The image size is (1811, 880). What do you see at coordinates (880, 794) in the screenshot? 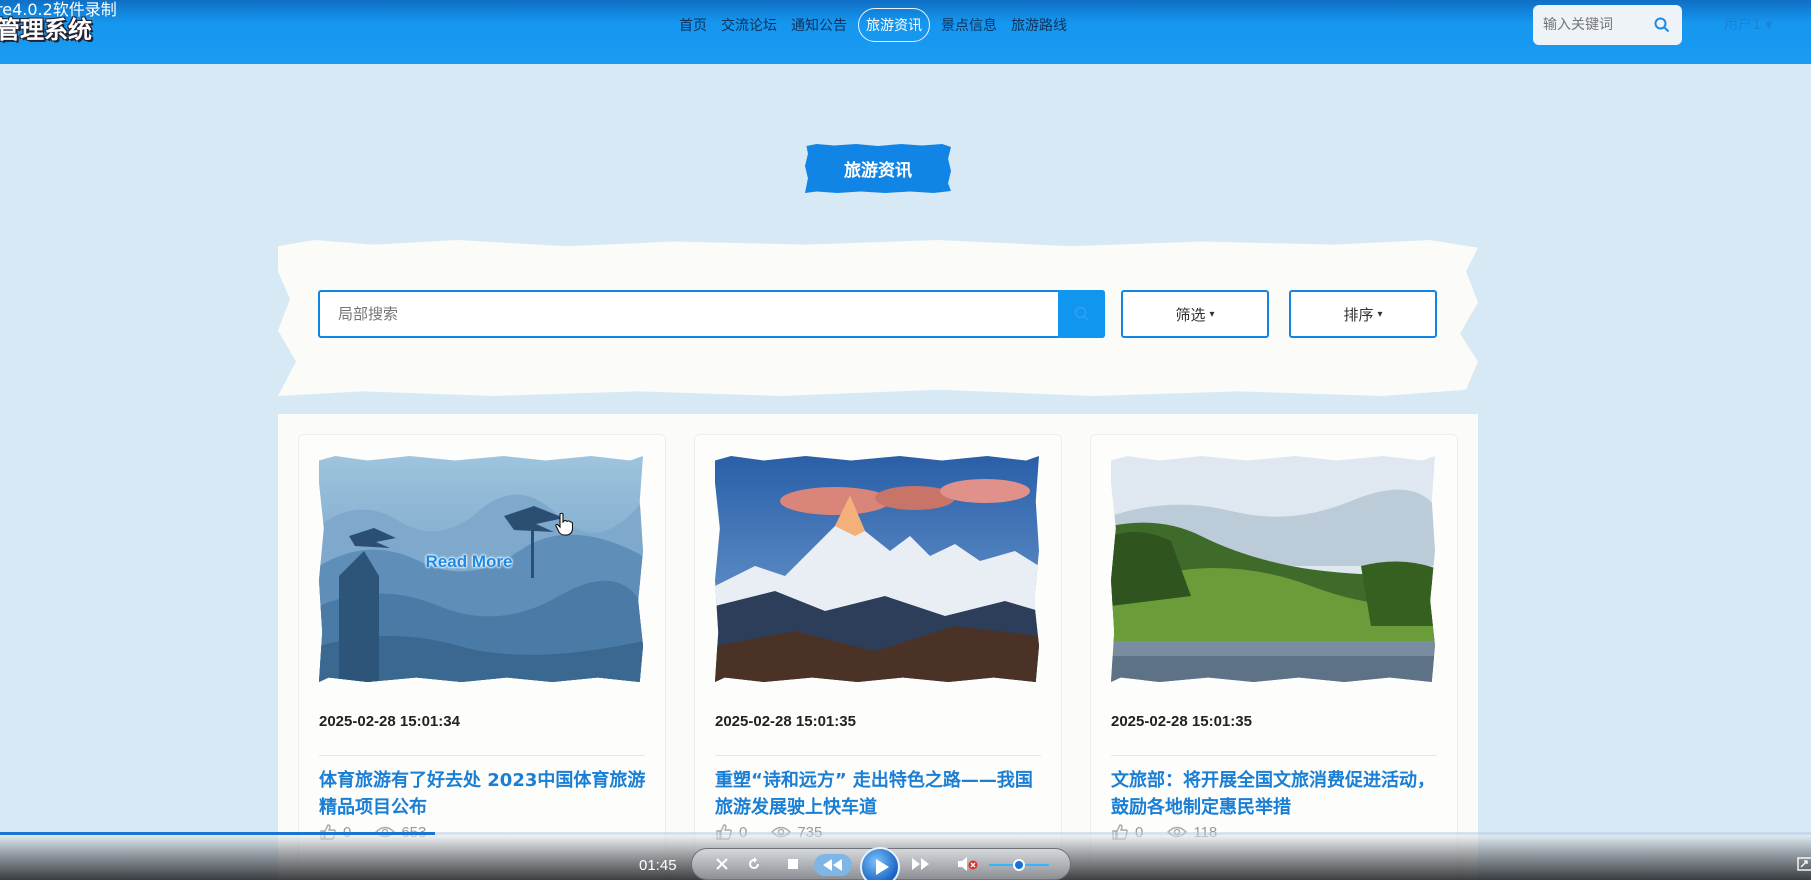
I see `article-title: 重塑“诗和远方” 走出特色之路——我国旅游发展驶上快车道` at bounding box center [880, 794].